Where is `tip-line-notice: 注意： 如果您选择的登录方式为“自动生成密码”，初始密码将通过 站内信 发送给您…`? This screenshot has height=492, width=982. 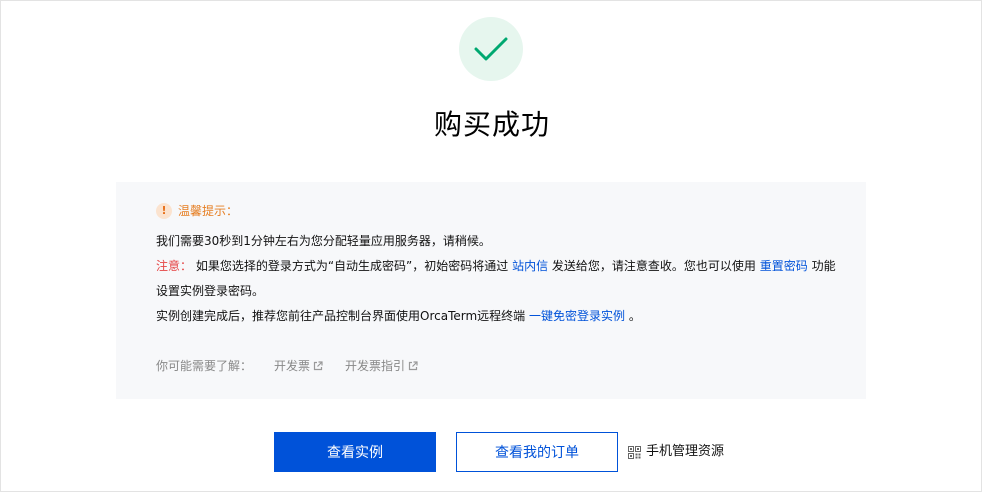 tip-line-notice: 注意： 如果您选择的登录方式为“自动生成密码”，初始密码将通过 站内信 发送给您… is located at coordinates (496, 279).